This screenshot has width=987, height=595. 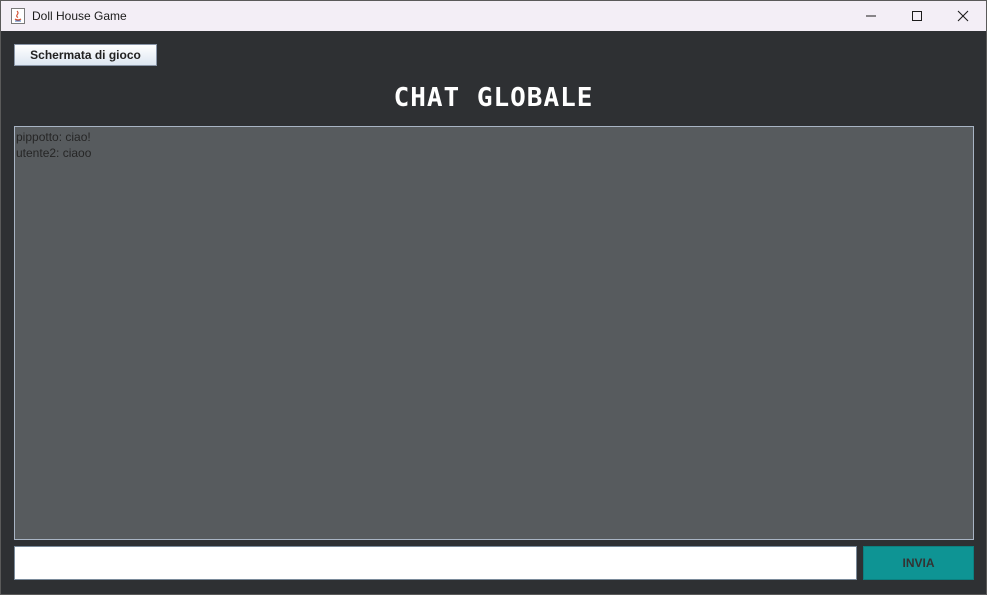 I want to click on minimize-button, so click(x=871, y=16).